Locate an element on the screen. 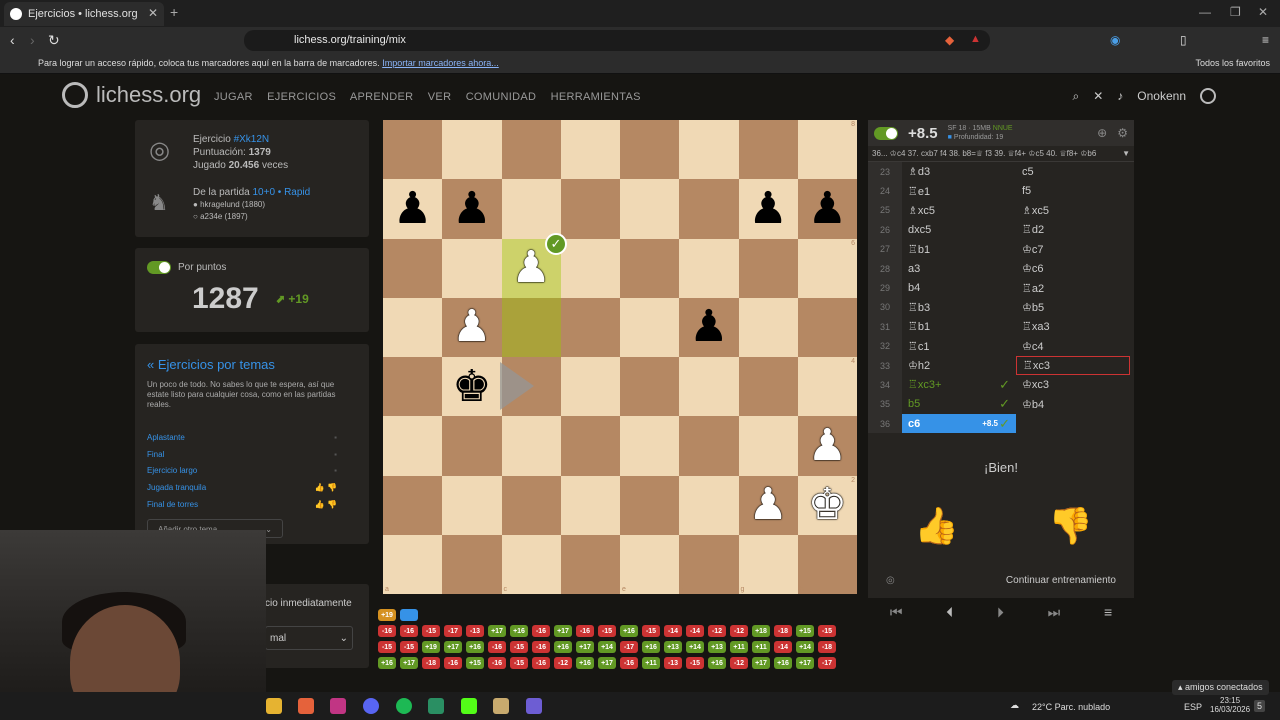  white-move: ♖b3 is located at coordinates (959, 307).